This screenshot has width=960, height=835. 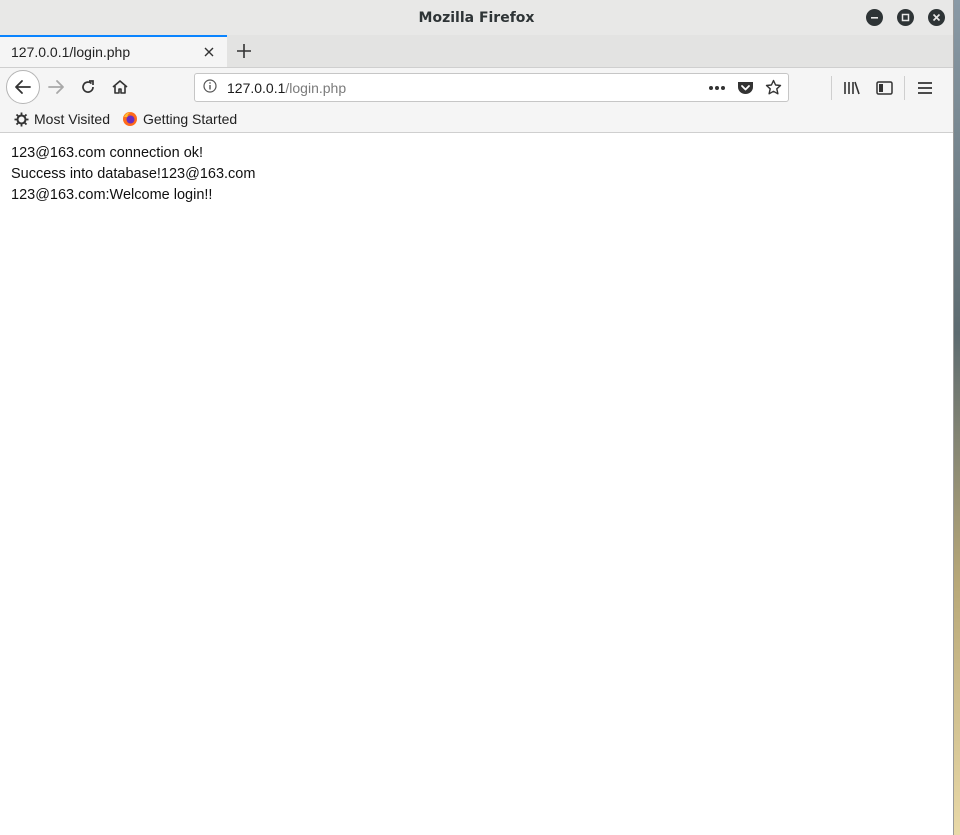 I want to click on window-title: Mozilla Firefox, so click(x=476, y=17).